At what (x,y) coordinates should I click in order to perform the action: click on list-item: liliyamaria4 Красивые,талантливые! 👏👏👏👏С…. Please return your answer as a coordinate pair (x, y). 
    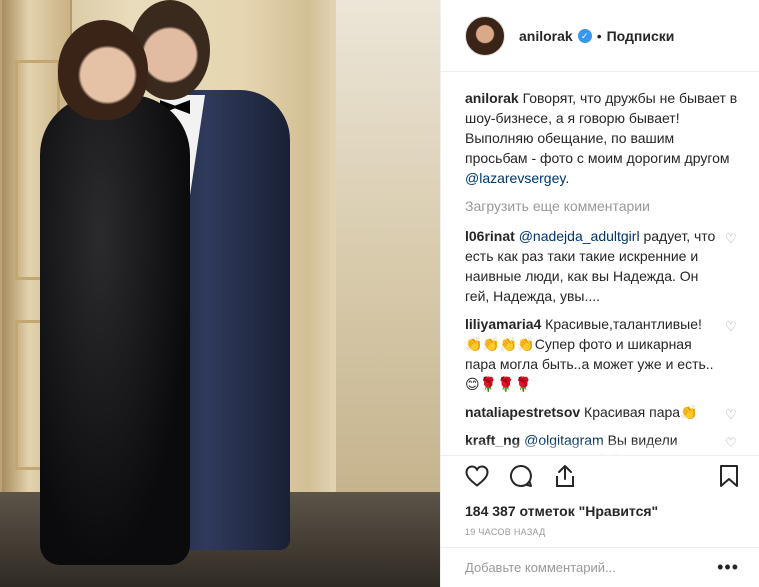
    Looking at the image, I should click on (602, 354).